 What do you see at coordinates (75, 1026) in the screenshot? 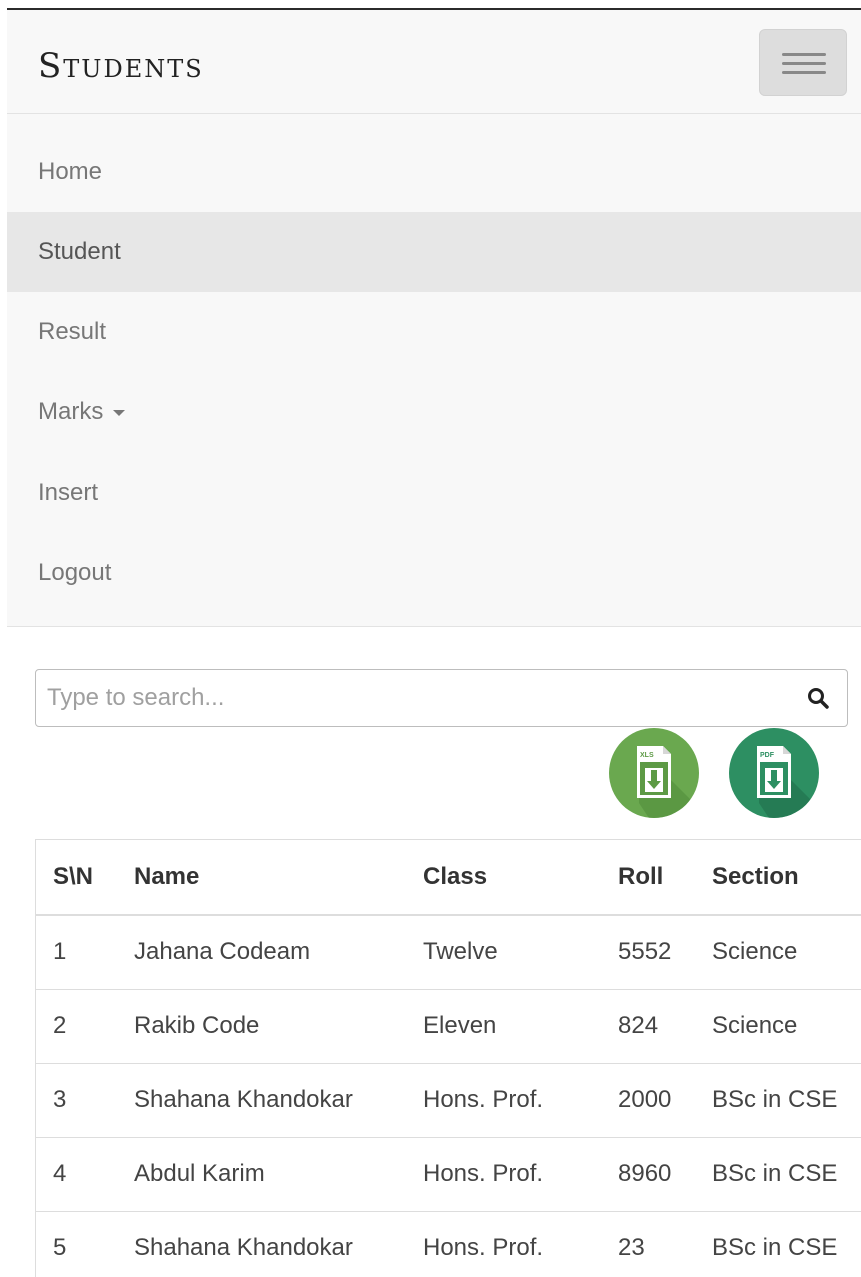
I see `cell-sn: 2` at bounding box center [75, 1026].